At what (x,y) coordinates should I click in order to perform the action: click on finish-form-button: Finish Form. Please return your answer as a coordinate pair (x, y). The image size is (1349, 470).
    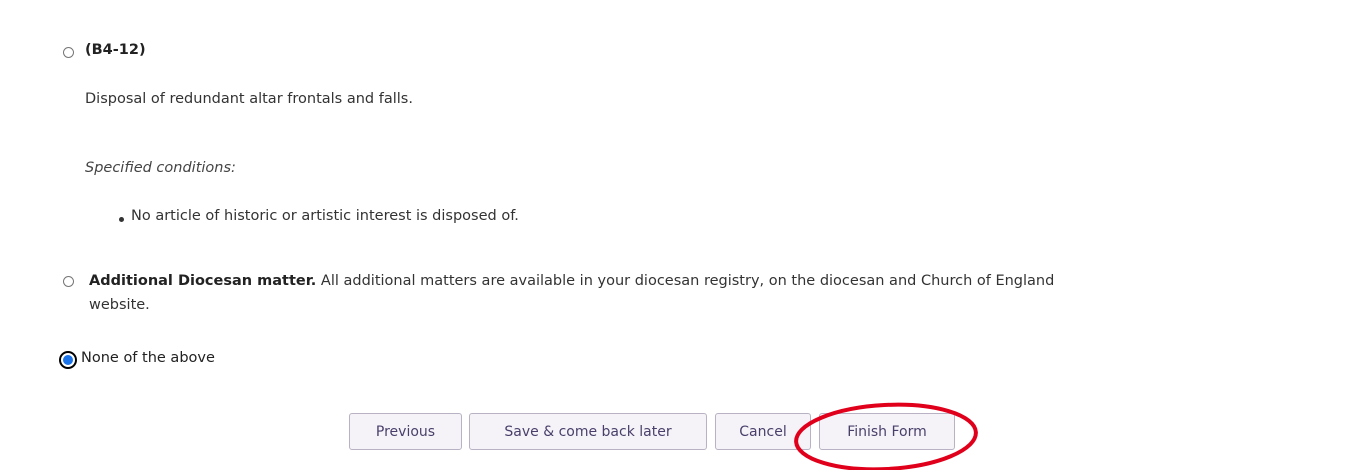
    Looking at the image, I should click on (887, 431).